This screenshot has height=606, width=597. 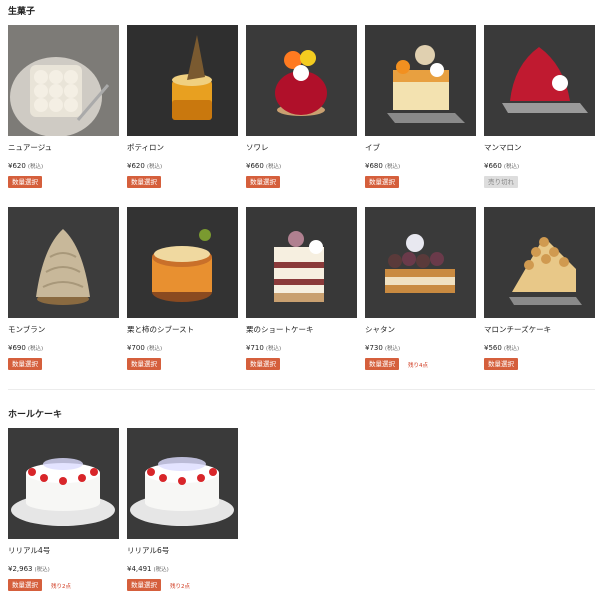 What do you see at coordinates (264, 348) in the screenshot?
I see `product-price: ¥710 (税込)` at bounding box center [264, 348].